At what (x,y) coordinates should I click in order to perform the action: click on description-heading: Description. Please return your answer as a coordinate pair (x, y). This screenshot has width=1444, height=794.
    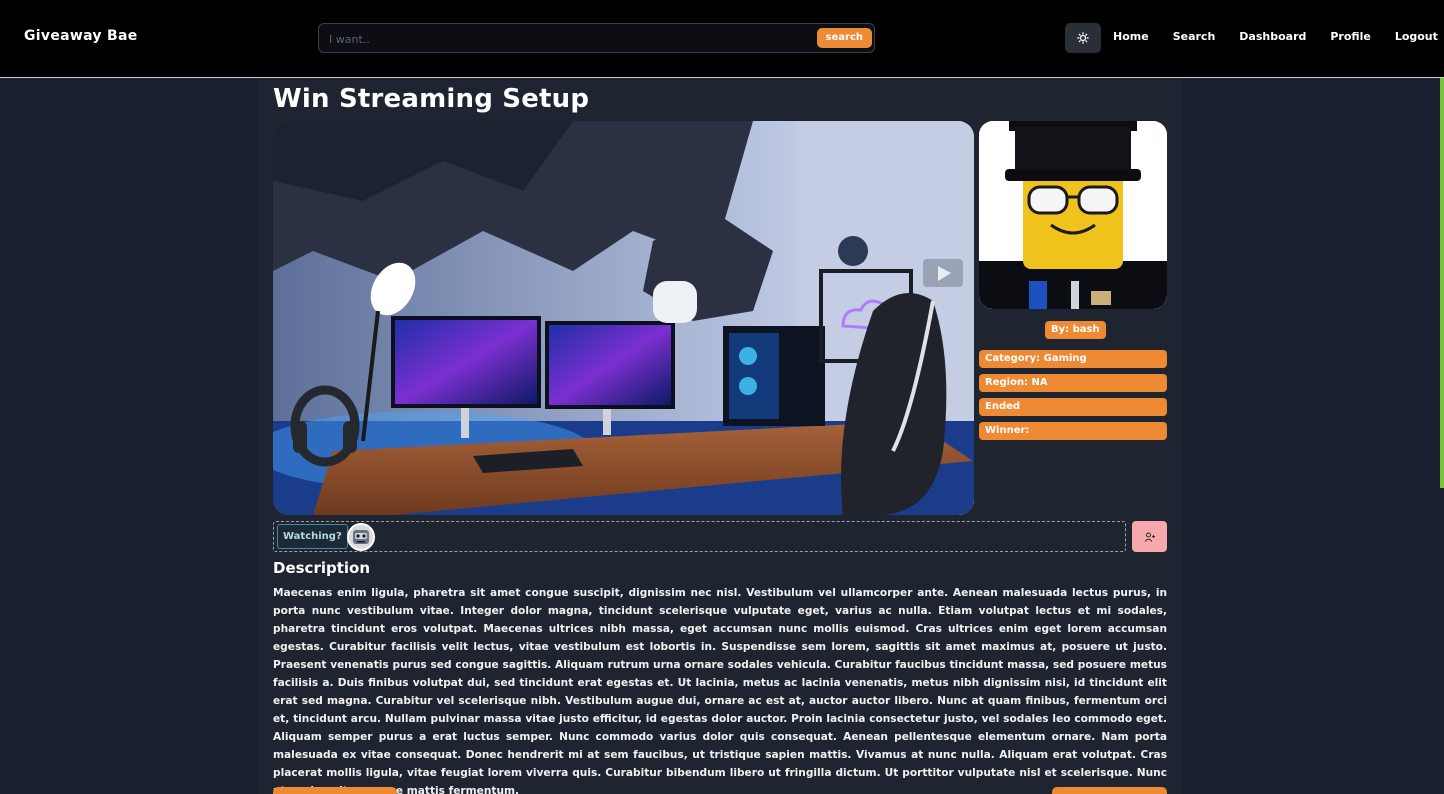
    Looking at the image, I should click on (322, 568).